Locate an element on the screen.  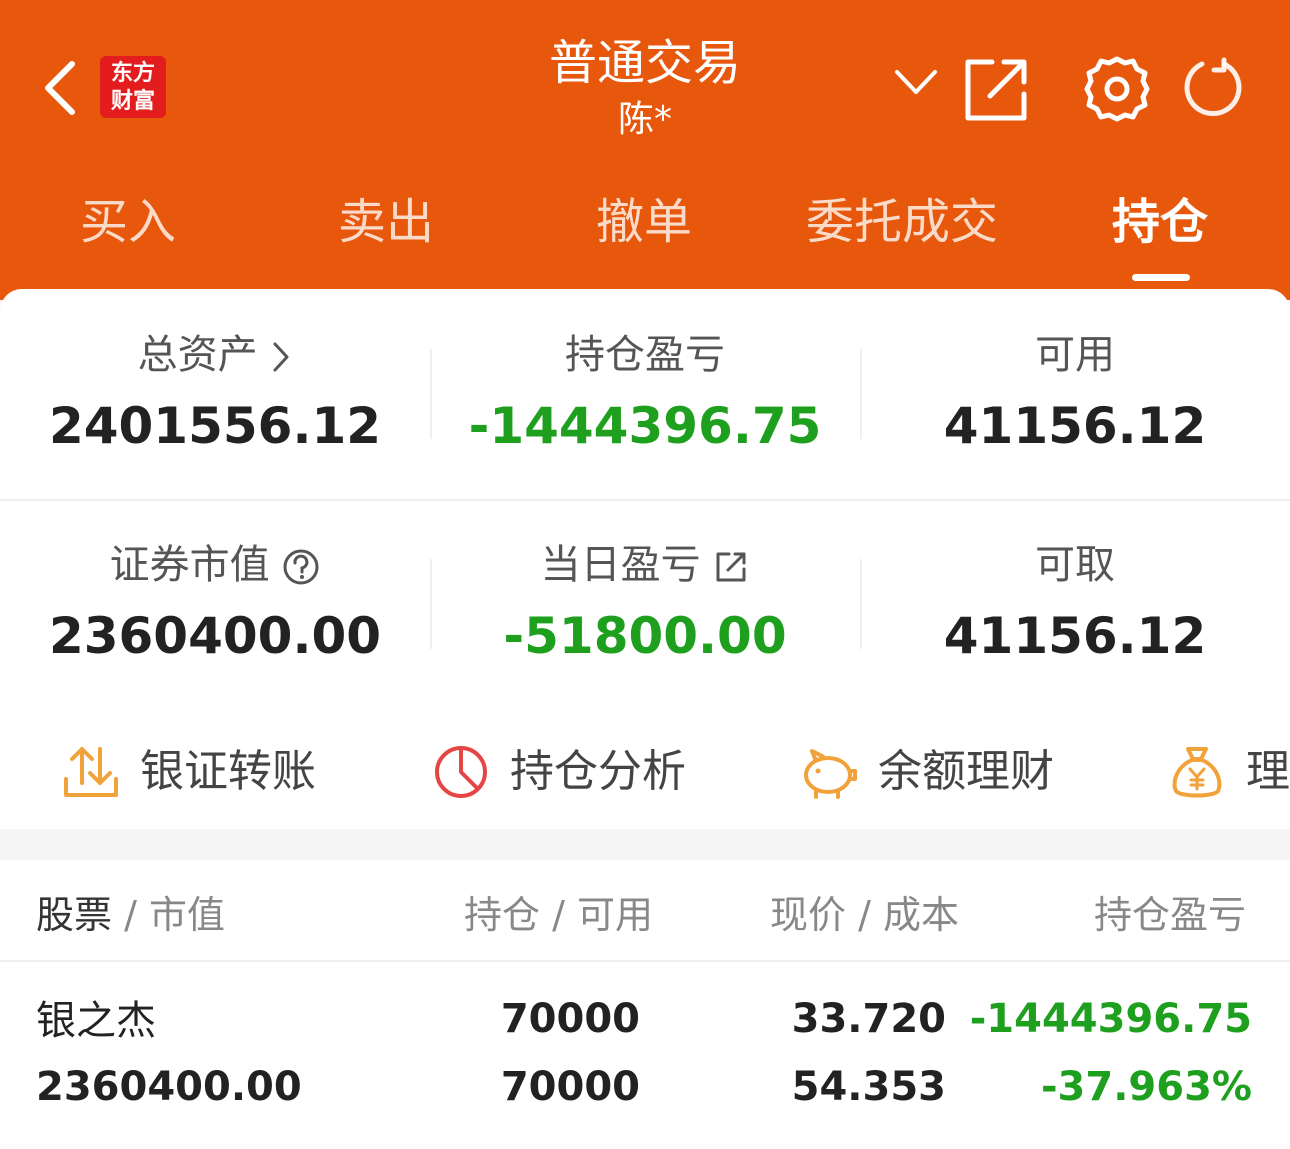
external-link-icon is located at coordinates (731, 567).